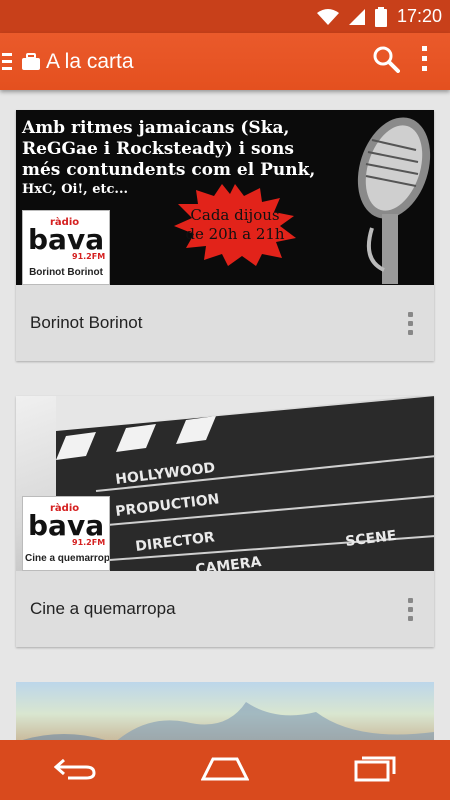 The width and height of the screenshot is (450, 800). I want to click on card-footer: Borinot Borinot, so click(225, 323).